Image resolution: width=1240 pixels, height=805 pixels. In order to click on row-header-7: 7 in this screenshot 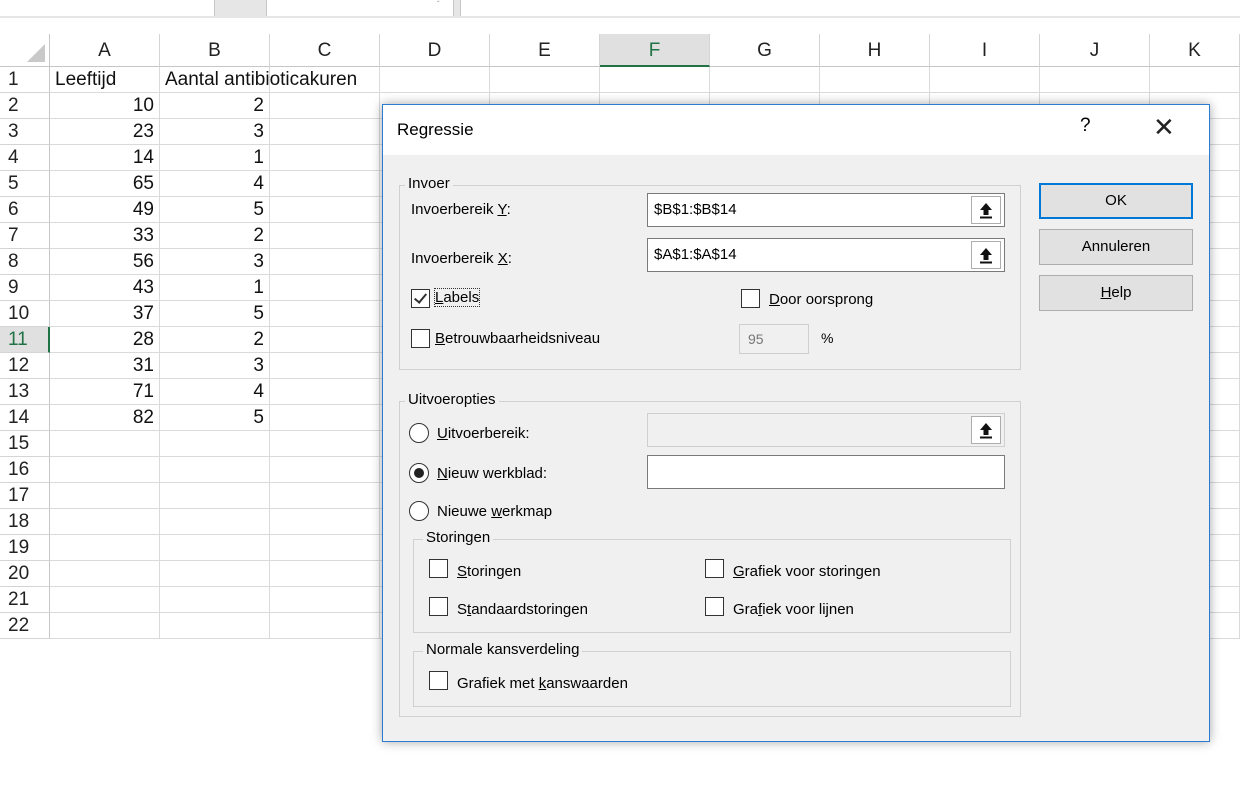, I will do `click(25, 236)`.